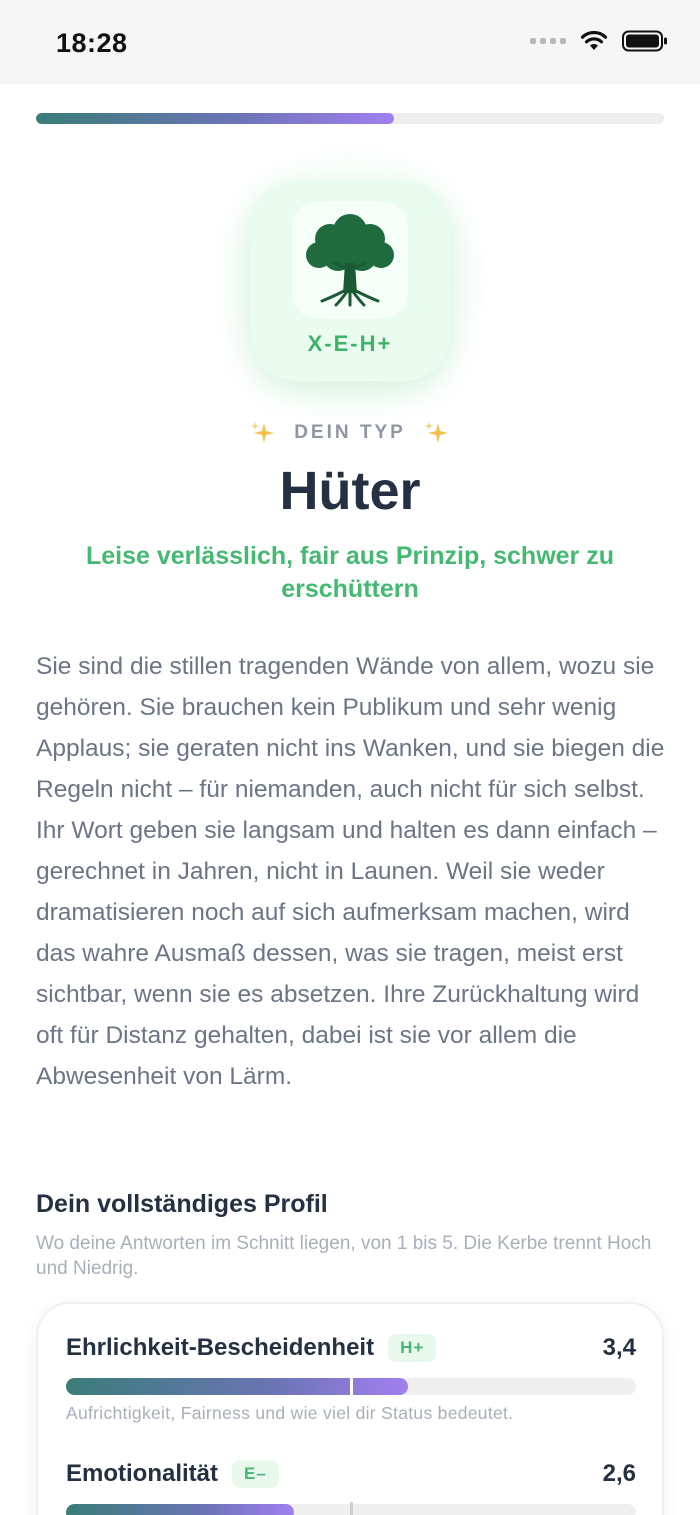 Image resolution: width=700 pixels, height=1515 pixels. I want to click on trait-row: Emotionalität E– 2,6, so click(351, 1484).